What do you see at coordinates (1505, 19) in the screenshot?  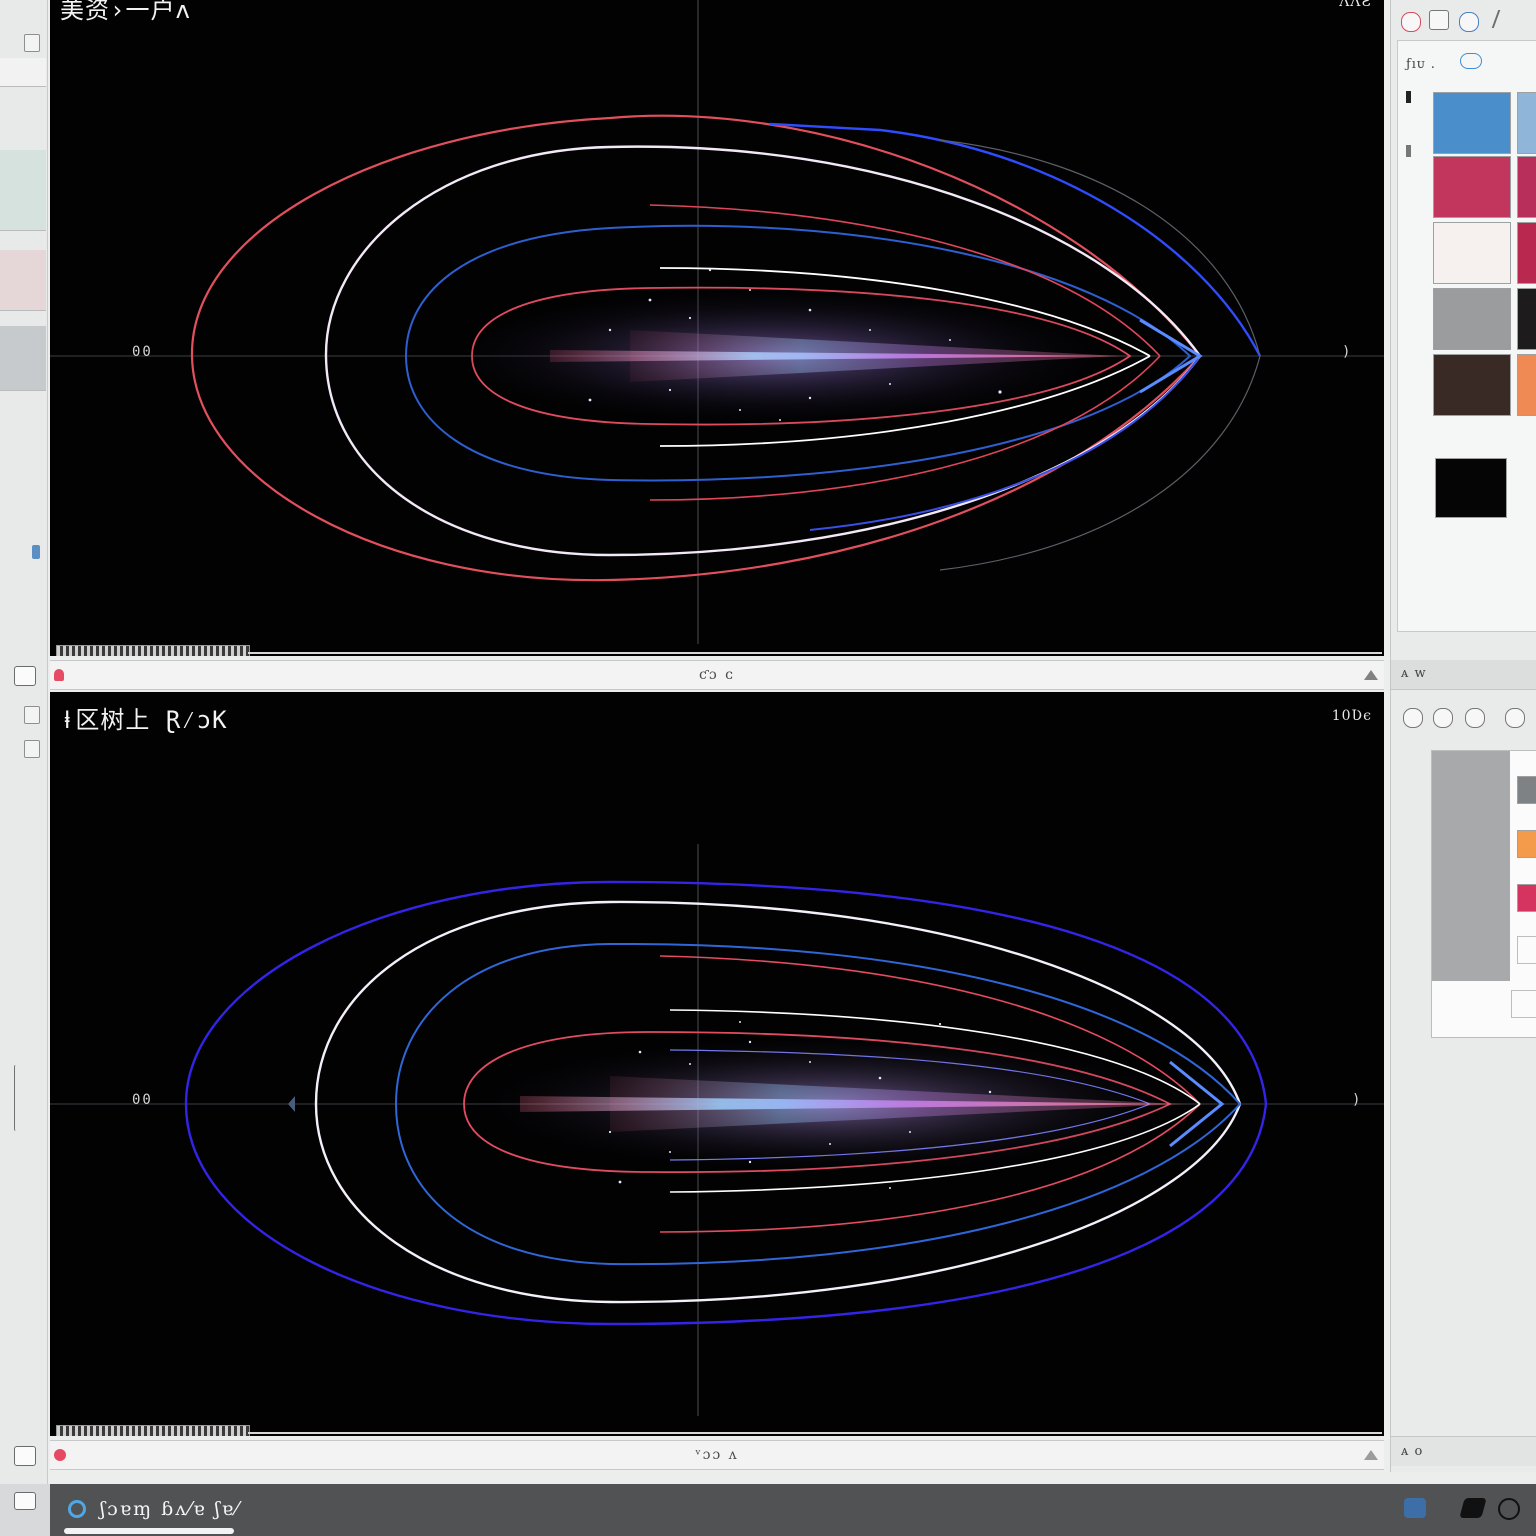 I see `pen-icon` at bounding box center [1505, 19].